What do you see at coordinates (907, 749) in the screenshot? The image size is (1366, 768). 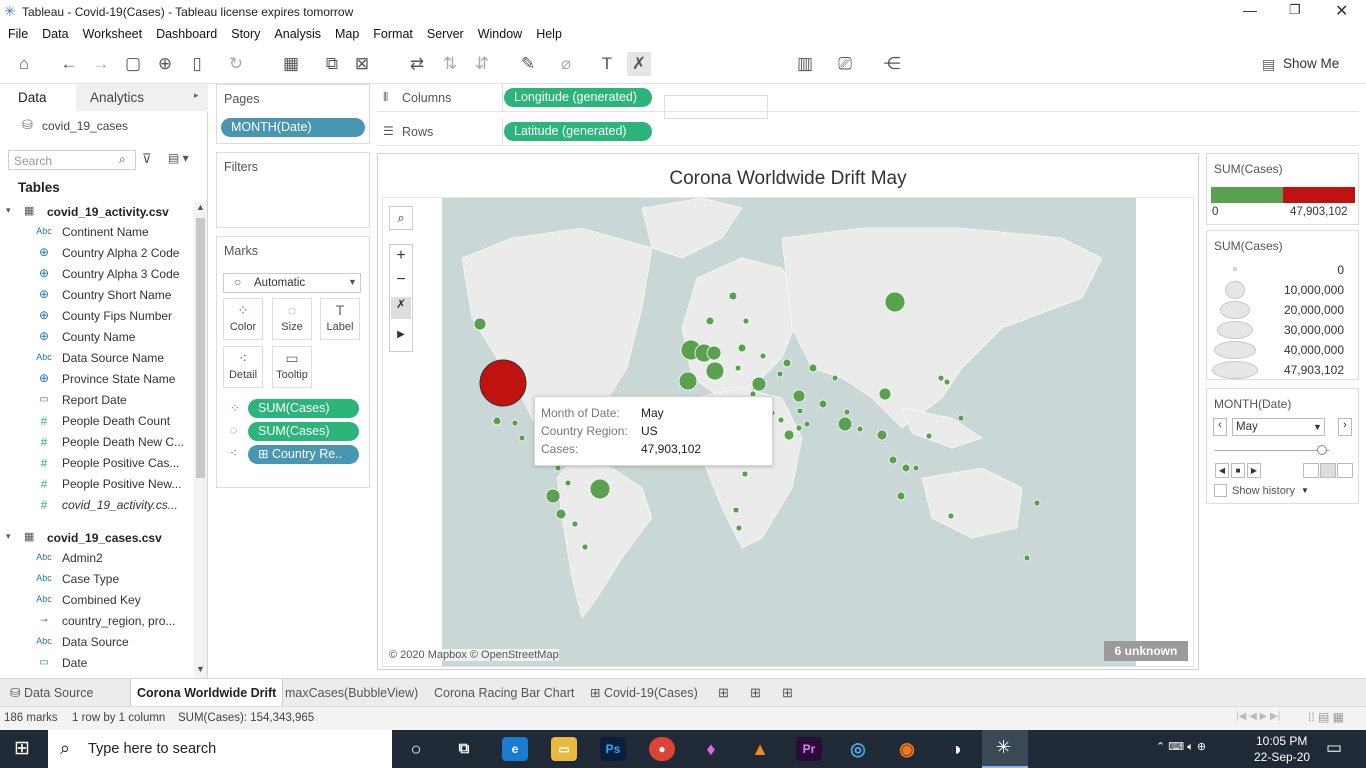 I see `jupyter-icon: ◉` at bounding box center [907, 749].